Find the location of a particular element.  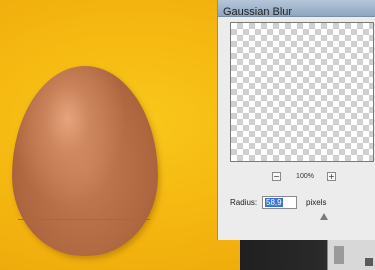

zoom-out-button: − is located at coordinates (276, 176).